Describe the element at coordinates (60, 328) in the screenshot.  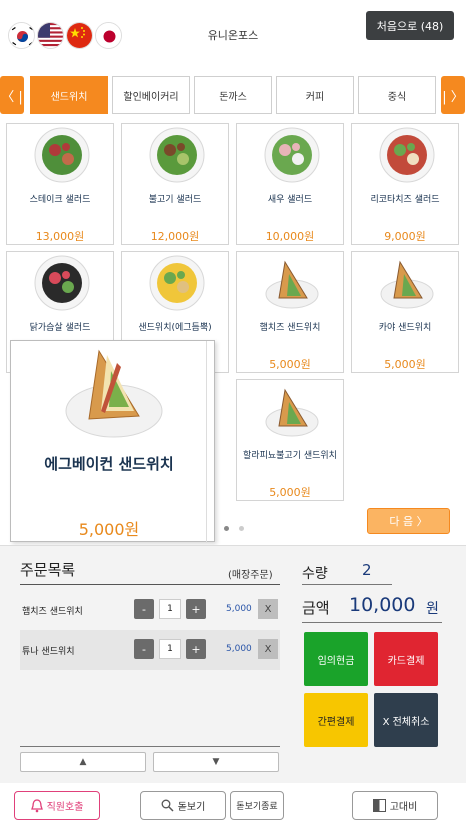
I see `menu-item-name: 닭가슴살 샐러드` at that location.